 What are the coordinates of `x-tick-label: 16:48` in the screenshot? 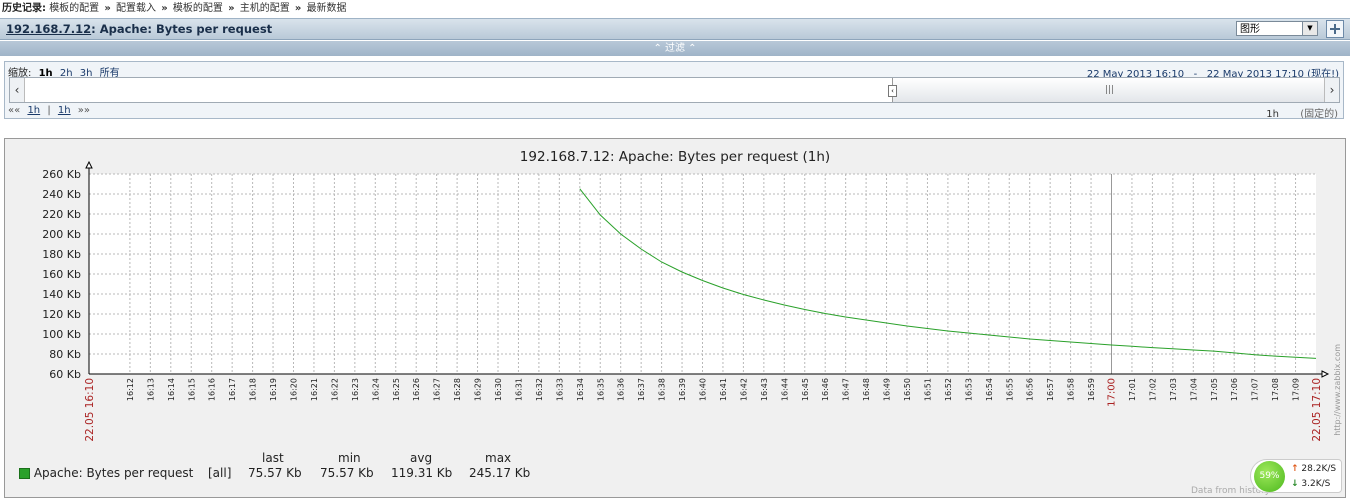 It's located at (866, 389).